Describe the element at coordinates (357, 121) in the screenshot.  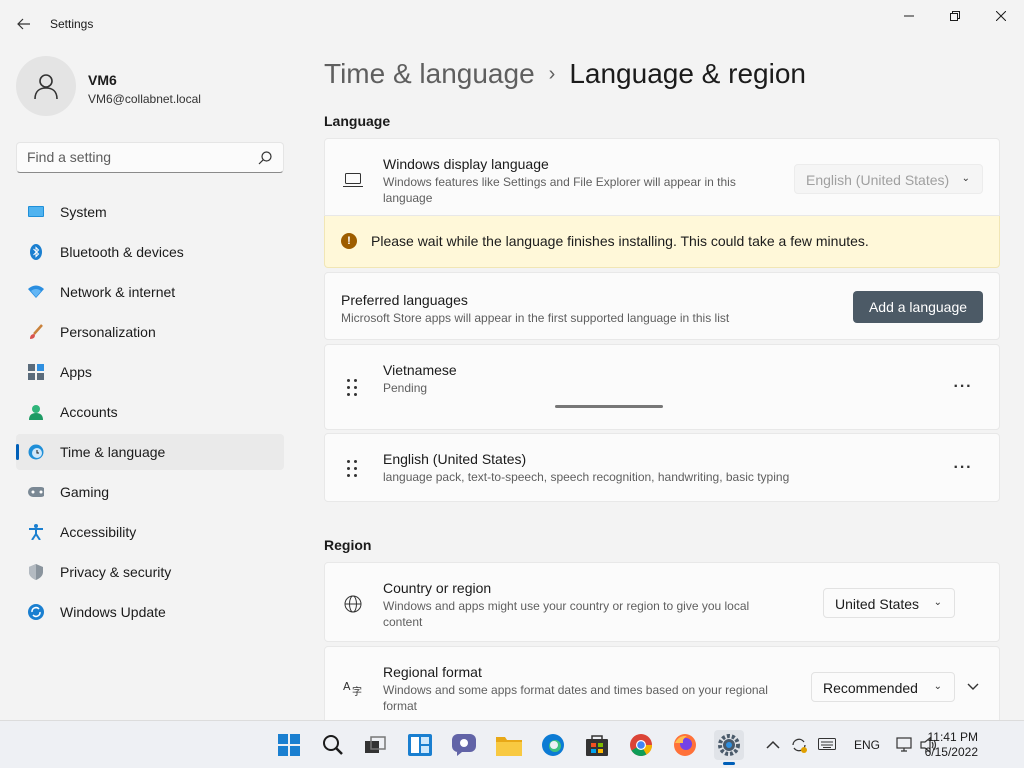
I see `language-section-title: Language` at that location.